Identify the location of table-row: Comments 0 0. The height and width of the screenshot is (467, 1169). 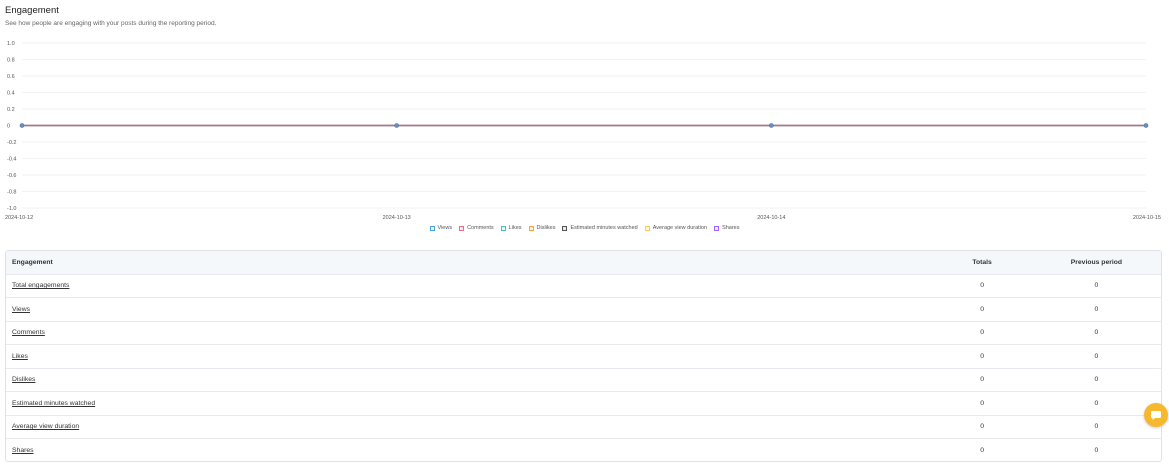
(583, 333).